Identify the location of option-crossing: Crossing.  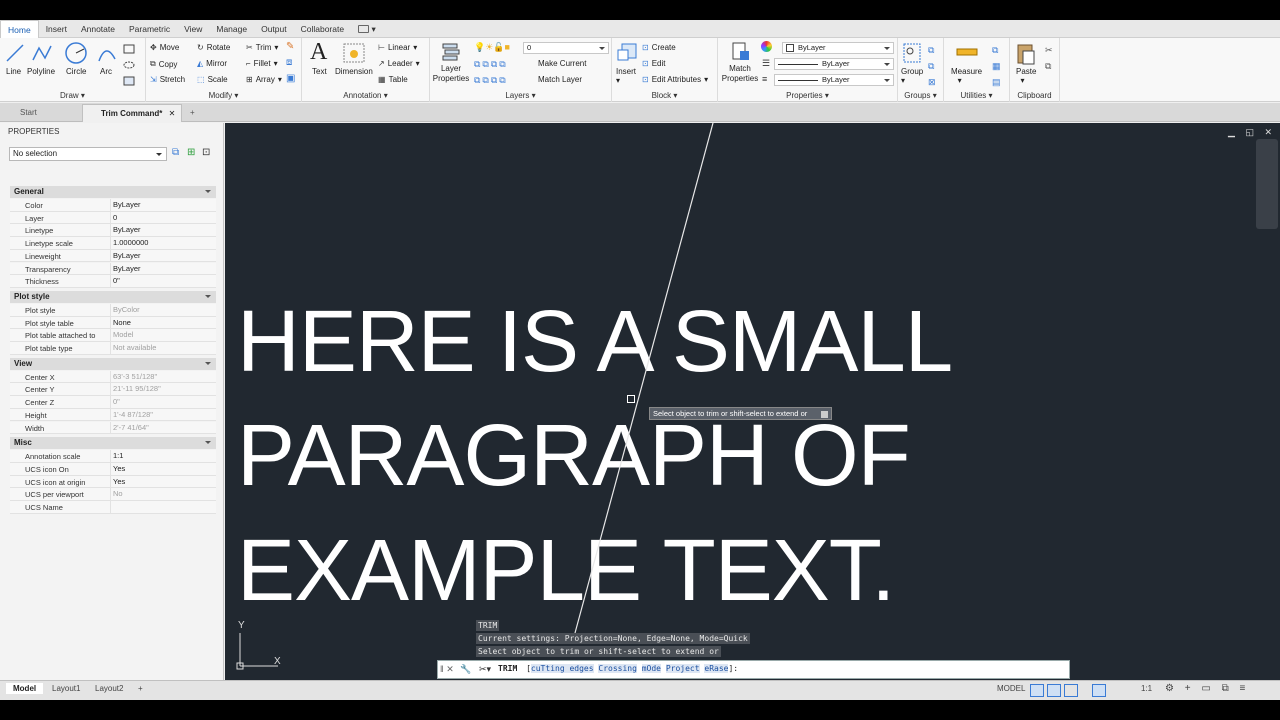
(617, 668).